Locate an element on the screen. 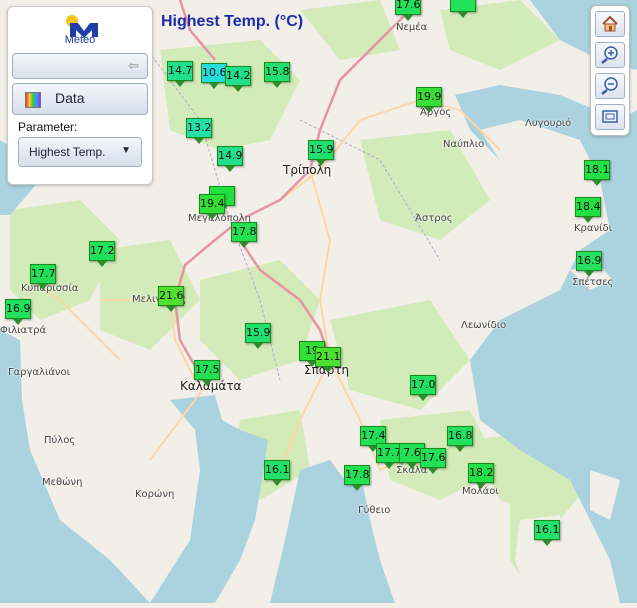  color-scale-icon is located at coordinates (33, 100).